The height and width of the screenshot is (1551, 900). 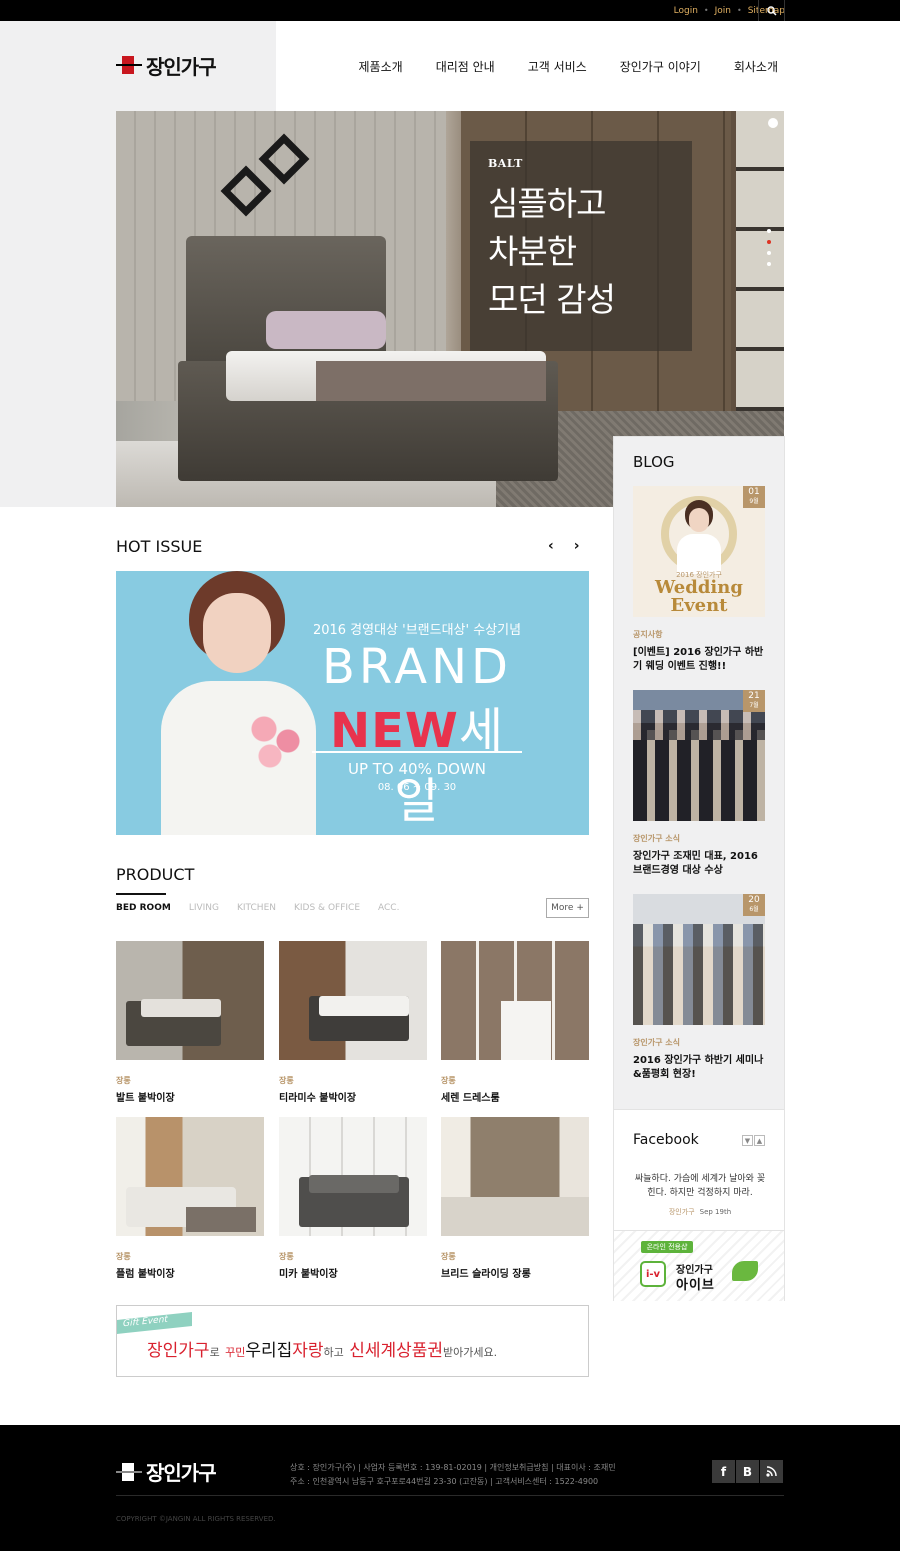 I want to click on facebook-icon: f, so click(x=723, y=1471).